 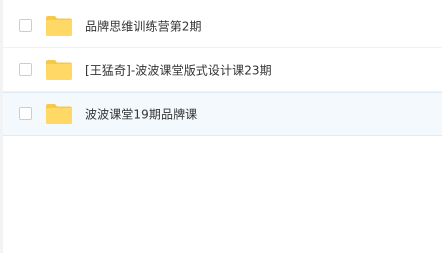 I want to click on file-name: 波波课堂19期品牌课, so click(x=141, y=114).